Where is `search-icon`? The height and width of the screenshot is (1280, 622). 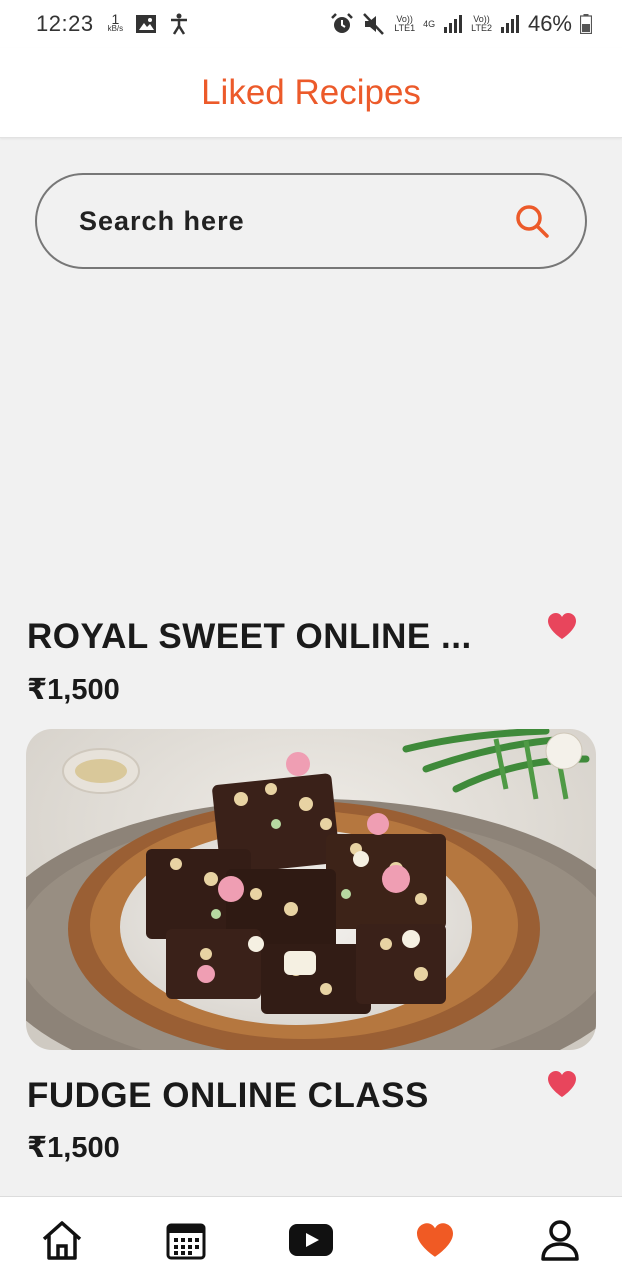
search-icon is located at coordinates (532, 221).